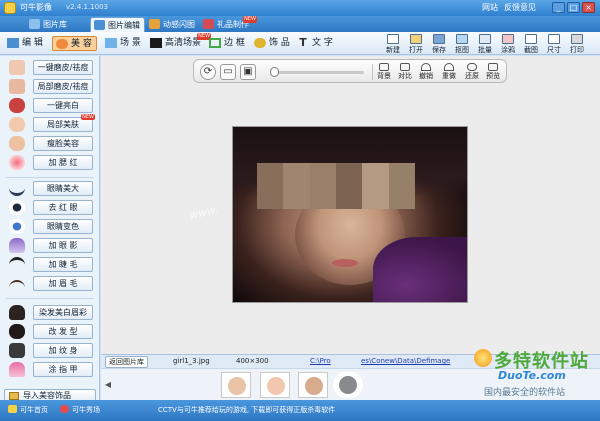  Describe the element at coordinates (86, 410) in the screenshot. I see `showcase-label: 可牛秀场` at that location.